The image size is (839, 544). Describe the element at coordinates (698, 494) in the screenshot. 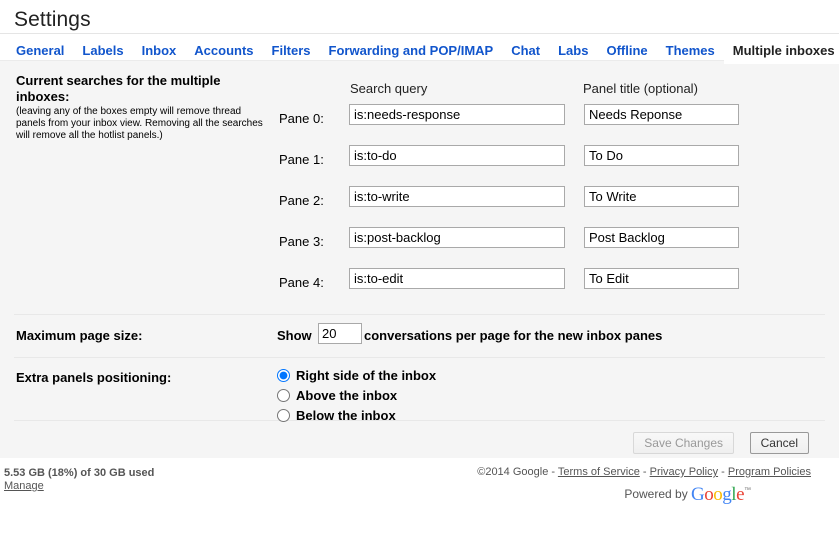

I see `google-logo-letter: G` at that location.